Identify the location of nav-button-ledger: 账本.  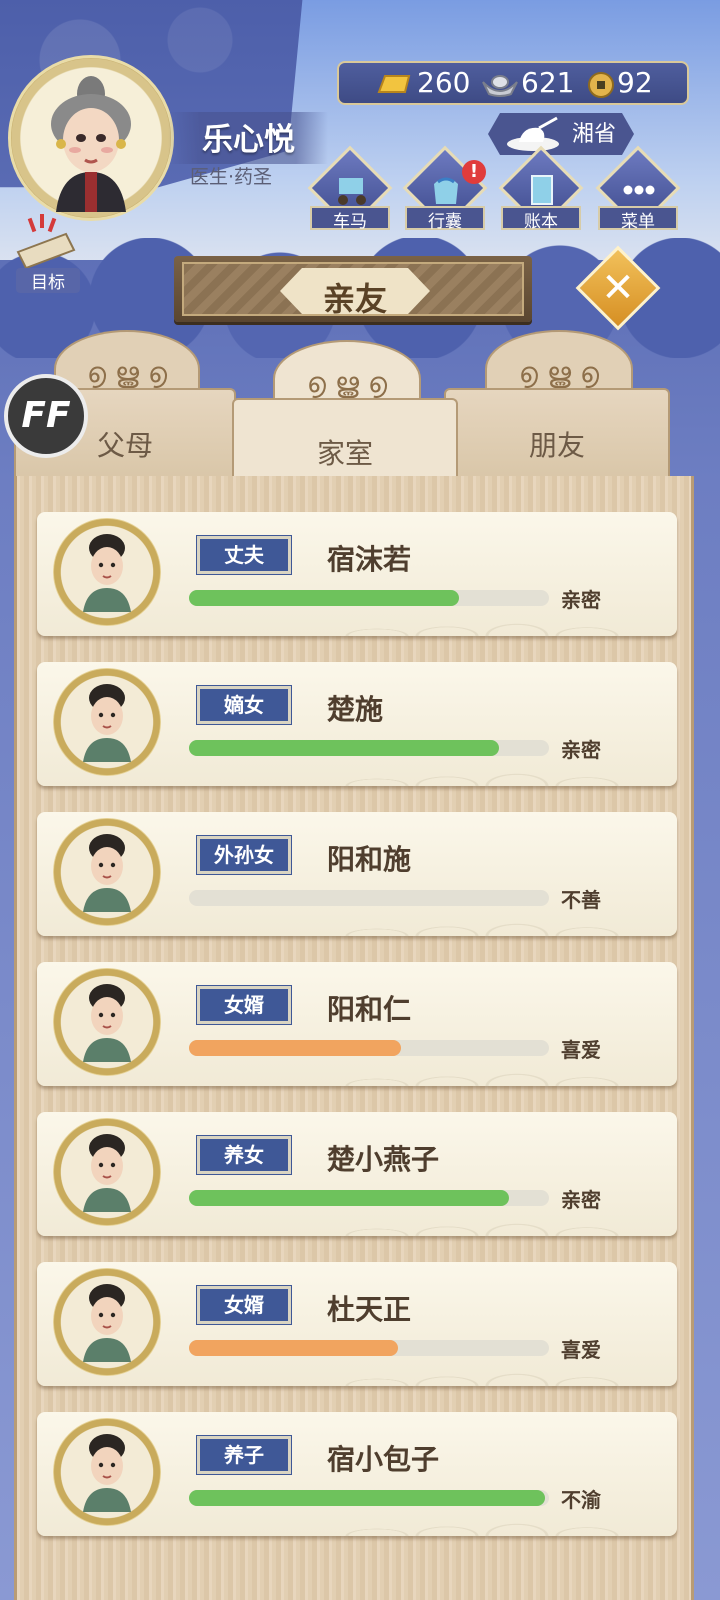
(541, 191).